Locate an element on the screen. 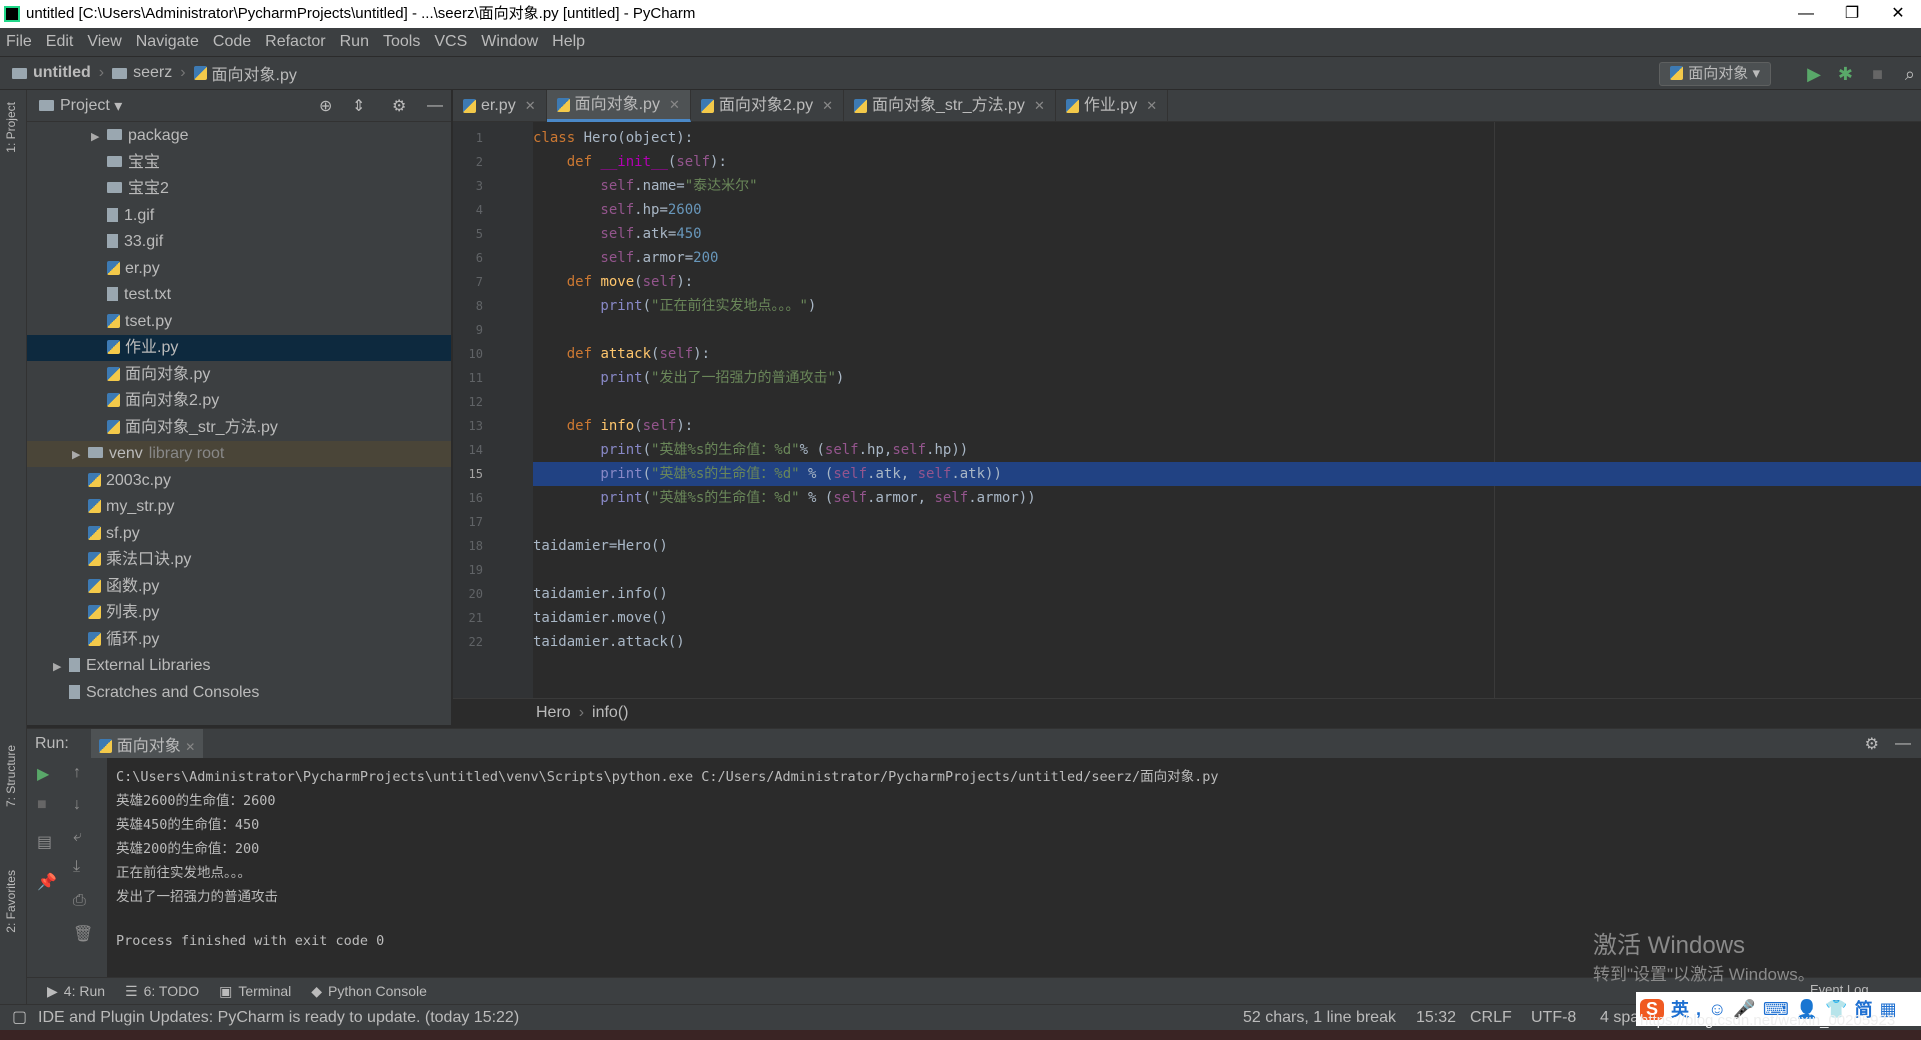 The image size is (1921, 1040). run-icon: ▶ is located at coordinates (1814, 74).